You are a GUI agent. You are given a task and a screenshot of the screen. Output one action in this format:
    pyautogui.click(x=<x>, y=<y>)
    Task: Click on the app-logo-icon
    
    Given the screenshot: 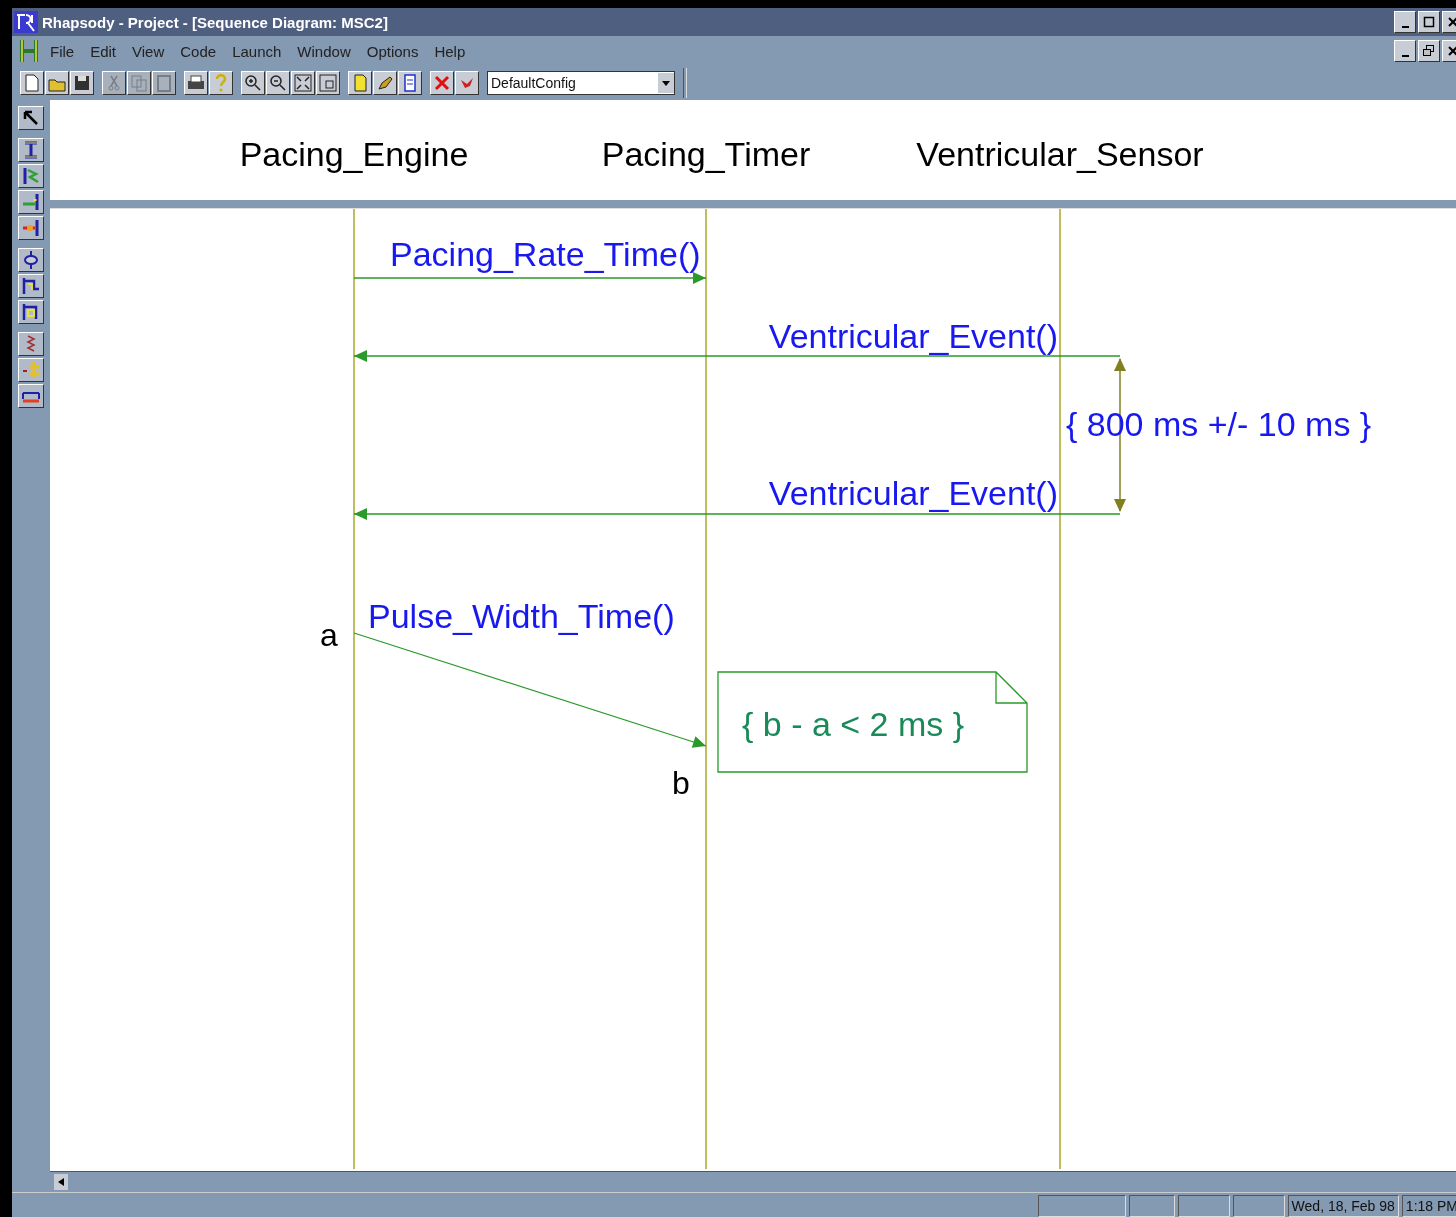 What is the action you would take?
    pyautogui.click(x=26, y=22)
    